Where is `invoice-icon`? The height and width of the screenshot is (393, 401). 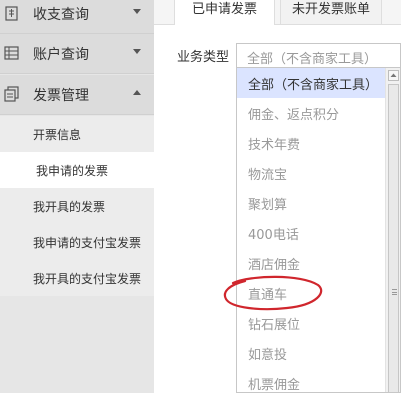 invoice-icon is located at coordinates (11, 94).